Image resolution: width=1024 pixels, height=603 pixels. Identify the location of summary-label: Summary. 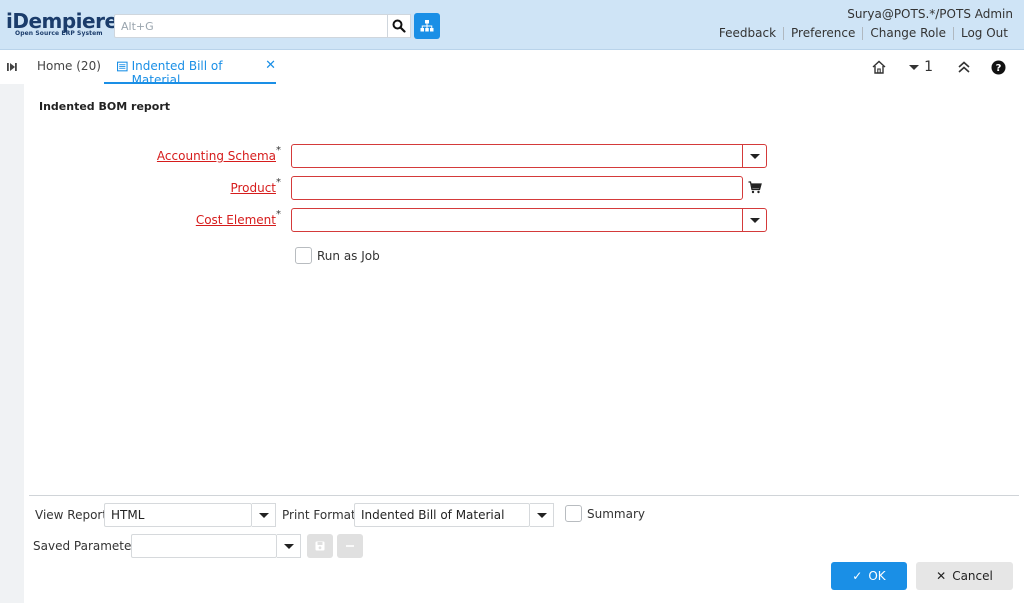
(616, 514).